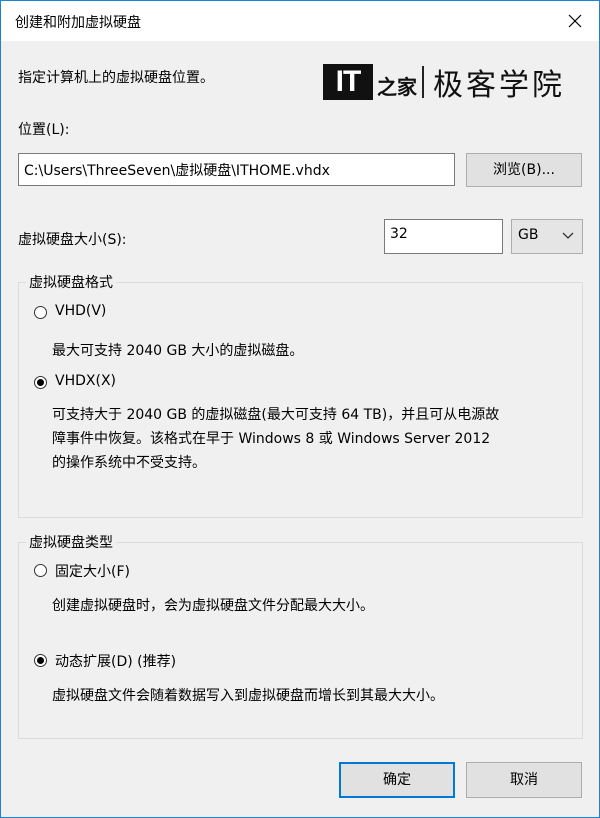 The width and height of the screenshot is (600, 818). What do you see at coordinates (397, 87) in the screenshot?
I see `logo-glyph: 之家` at bounding box center [397, 87].